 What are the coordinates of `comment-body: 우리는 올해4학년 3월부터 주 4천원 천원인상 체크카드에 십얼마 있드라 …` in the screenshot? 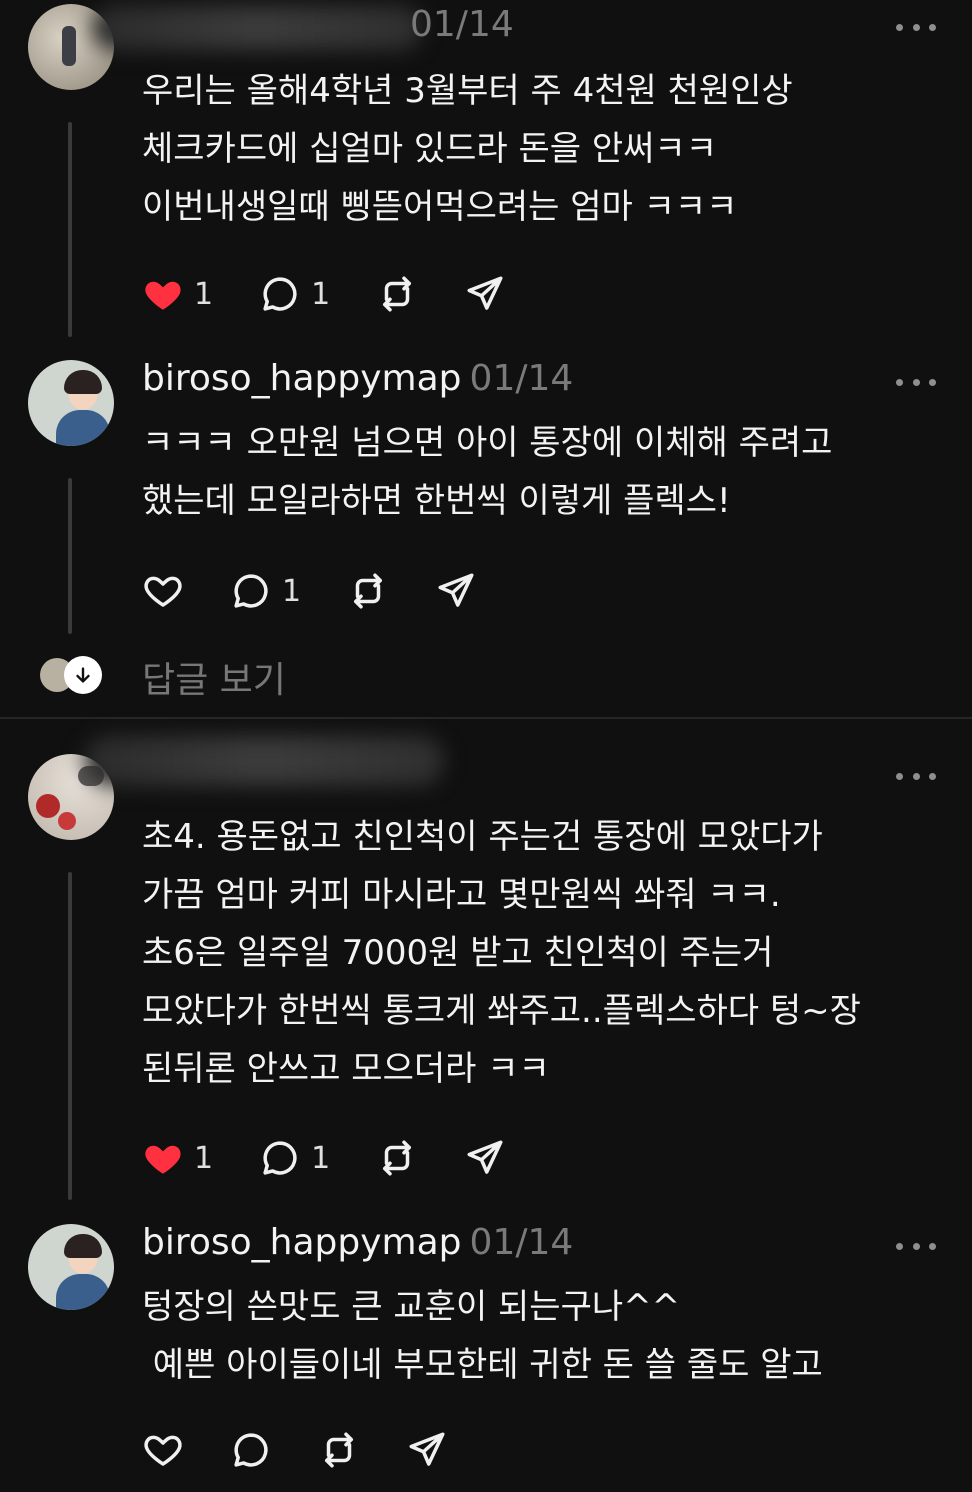 It's located at (467, 149).